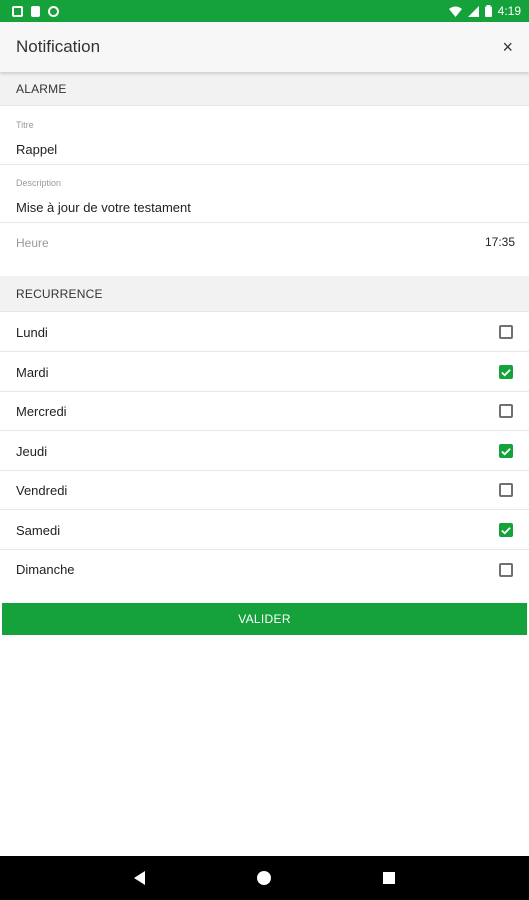  Describe the element at coordinates (264, 294) in the screenshot. I see `recurrence-section-header: RECURRENCE` at that location.